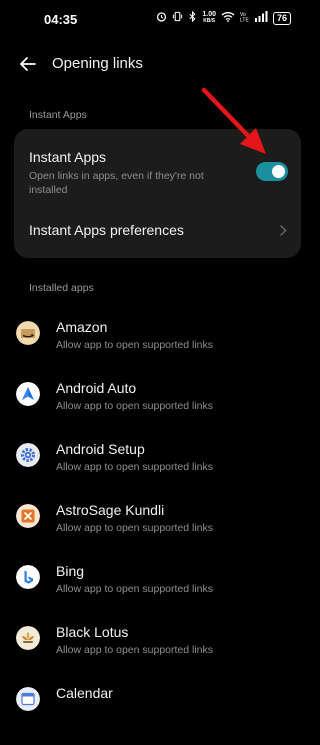  What do you see at coordinates (96, 388) in the screenshot?
I see `app-name: Android Auto` at bounding box center [96, 388].